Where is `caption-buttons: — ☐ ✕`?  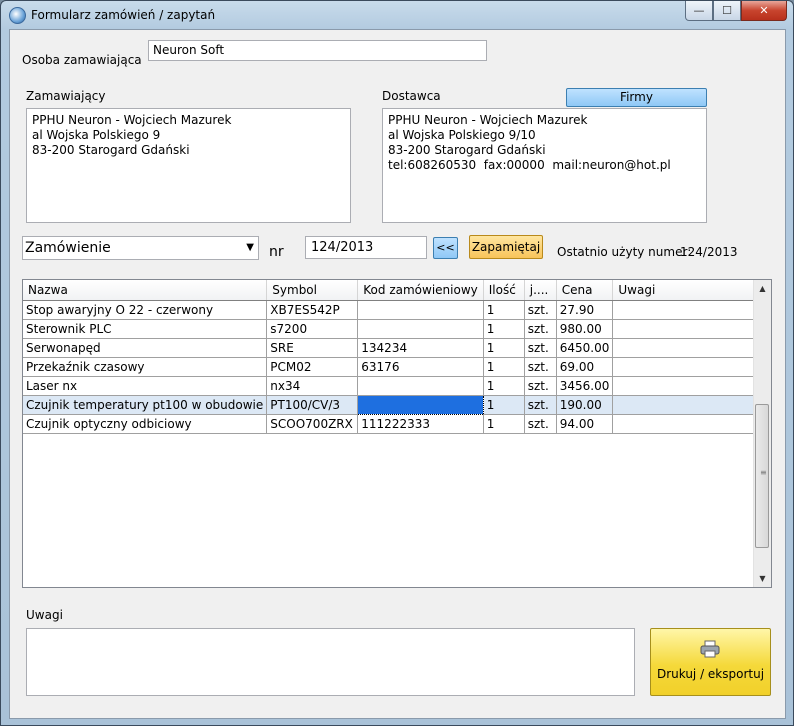 caption-buttons: — ☐ ✕ is located at coordinates (736, 11).